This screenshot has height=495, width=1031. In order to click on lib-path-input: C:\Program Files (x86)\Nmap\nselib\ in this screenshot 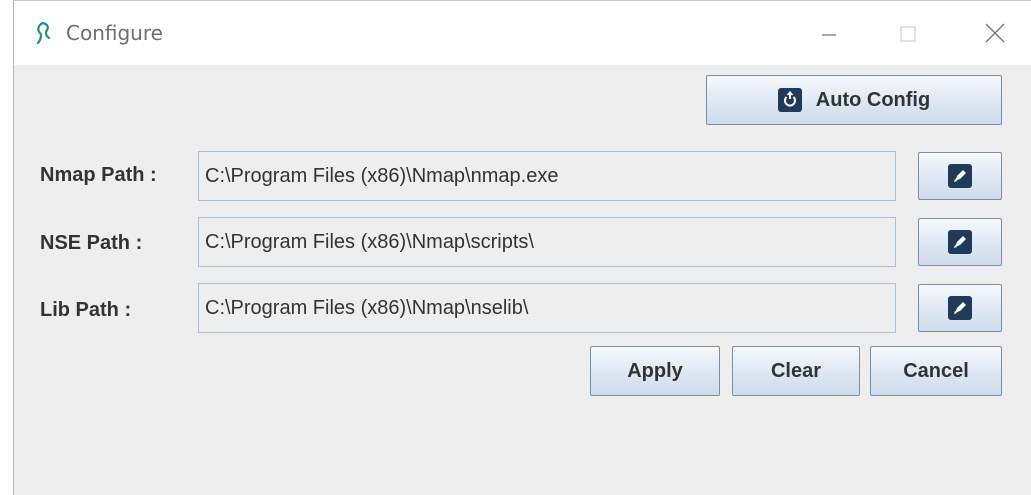, I will do `click(547, 308)`.